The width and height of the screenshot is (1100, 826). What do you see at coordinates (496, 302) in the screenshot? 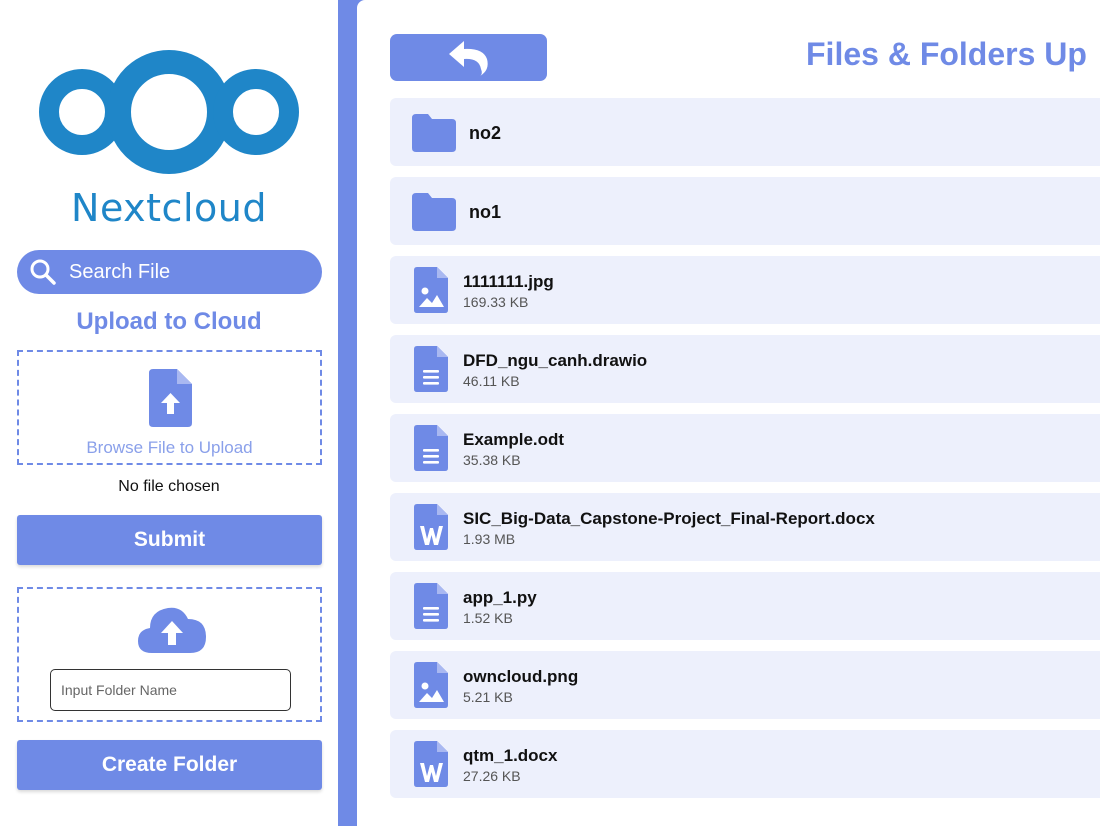
I see `file-size: 169.33 KB` at bounding box center [496, 302].